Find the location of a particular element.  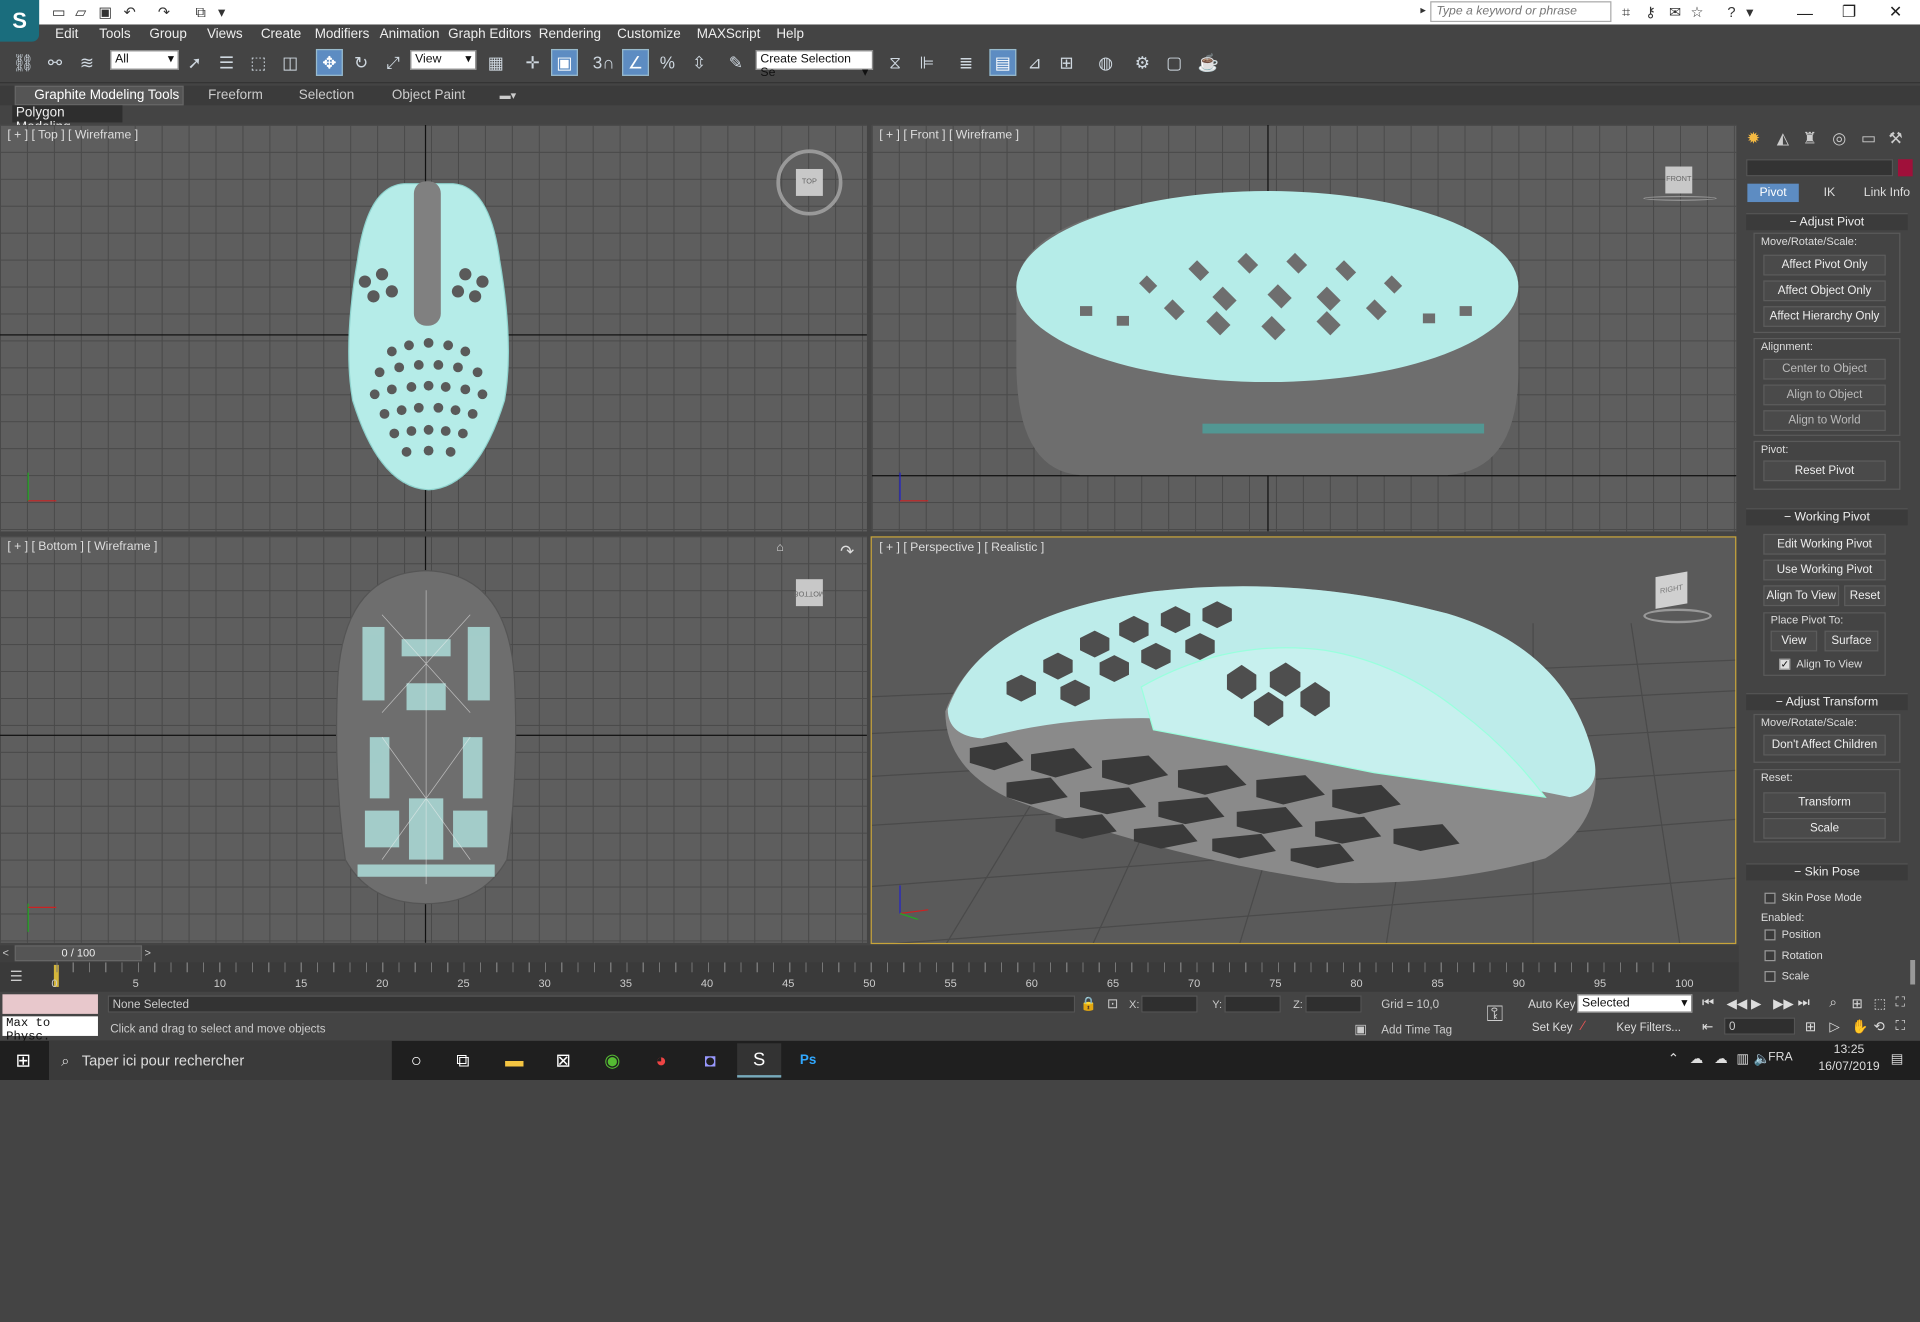

select-manipulate-icon: ✛ is located at coordinates (532, 62).